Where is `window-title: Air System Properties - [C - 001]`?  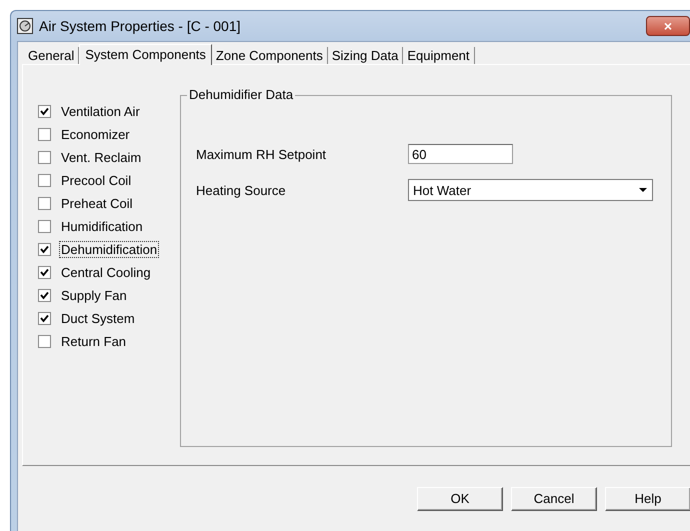 window-title: Air System Properties - [C - 001] is located at coordinates (140, 26).